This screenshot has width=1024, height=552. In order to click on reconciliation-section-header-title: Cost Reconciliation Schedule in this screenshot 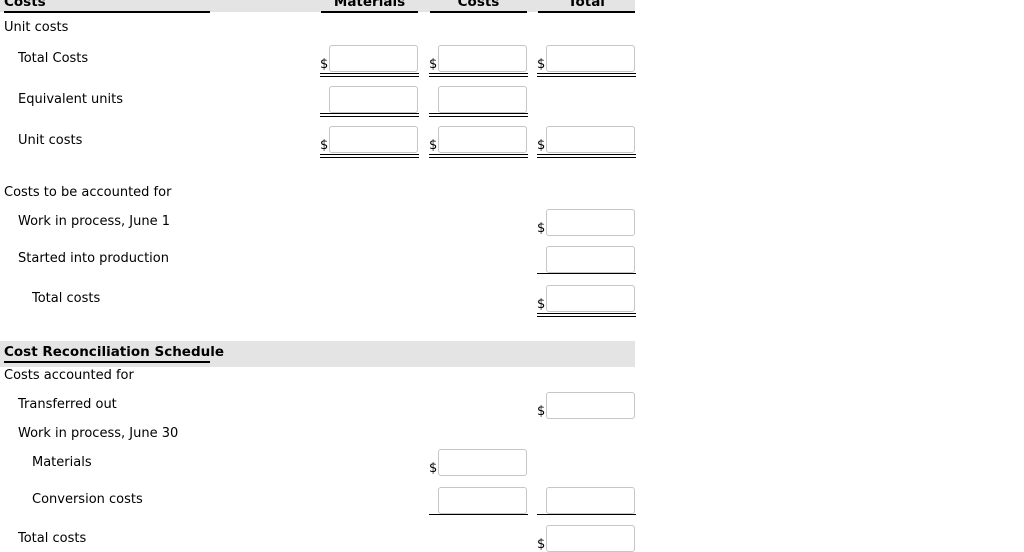, I will do `click(114, 352)`.